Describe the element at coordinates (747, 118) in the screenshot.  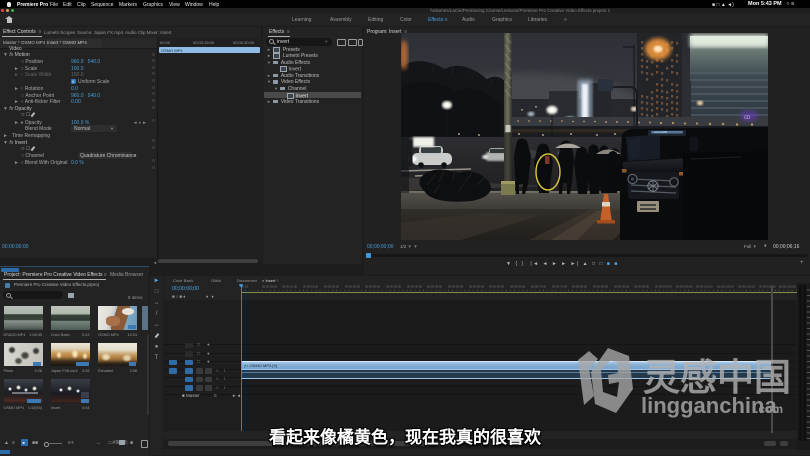
I see `svg-text: cb` at that location.